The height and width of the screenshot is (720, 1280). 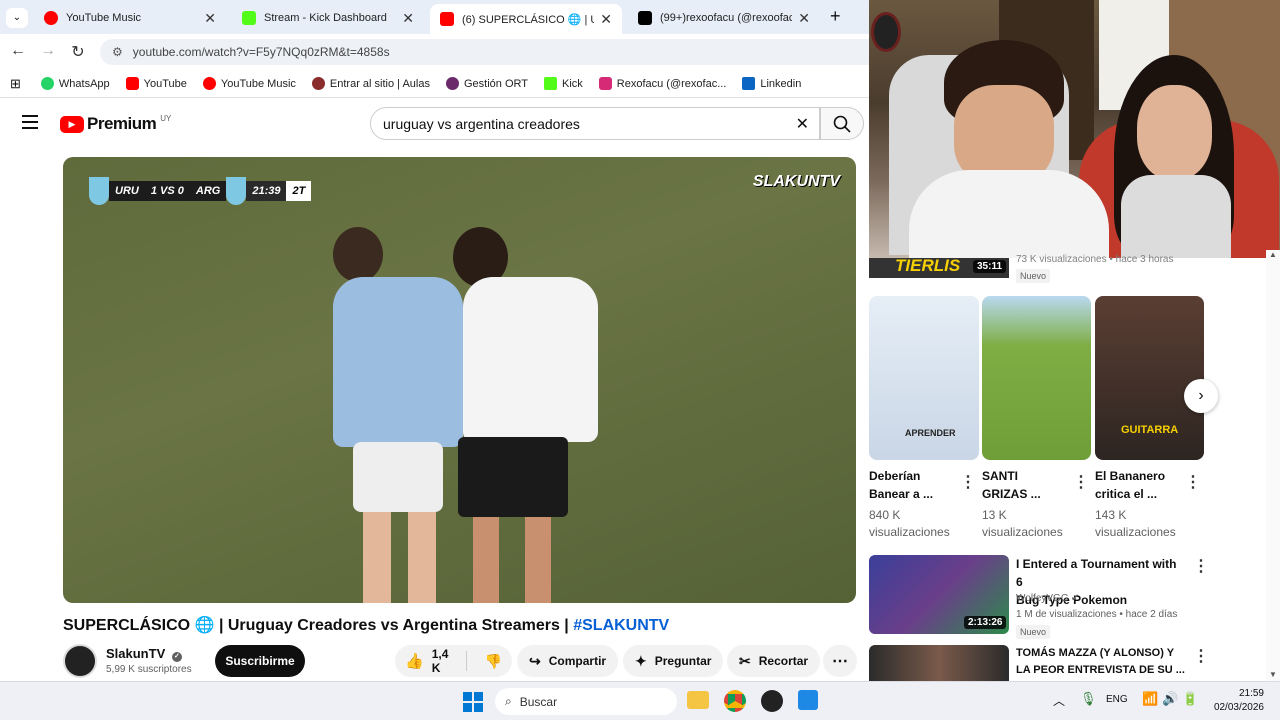 I want to click on like-button: 👍 1,4 K, so click(x=431, y=661).